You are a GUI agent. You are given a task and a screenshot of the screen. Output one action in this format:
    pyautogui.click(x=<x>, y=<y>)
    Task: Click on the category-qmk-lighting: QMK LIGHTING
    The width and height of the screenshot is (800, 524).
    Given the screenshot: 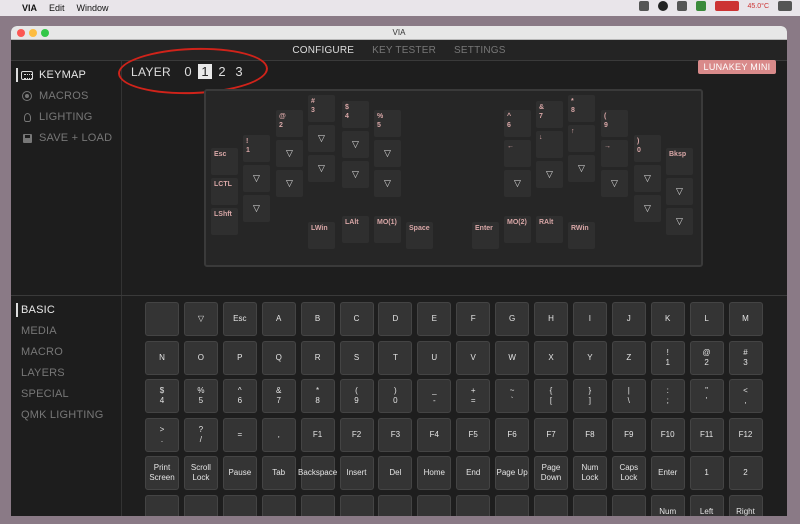 What is the action you would take?
    pyautogui.click(x=62, y=415)
    